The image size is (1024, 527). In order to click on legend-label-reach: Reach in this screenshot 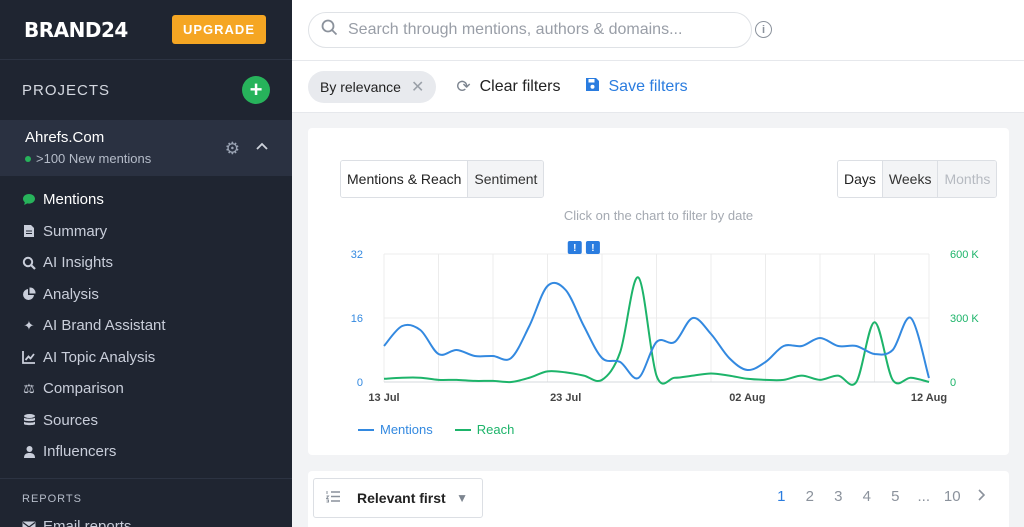, I will do `click(495, 429)`.